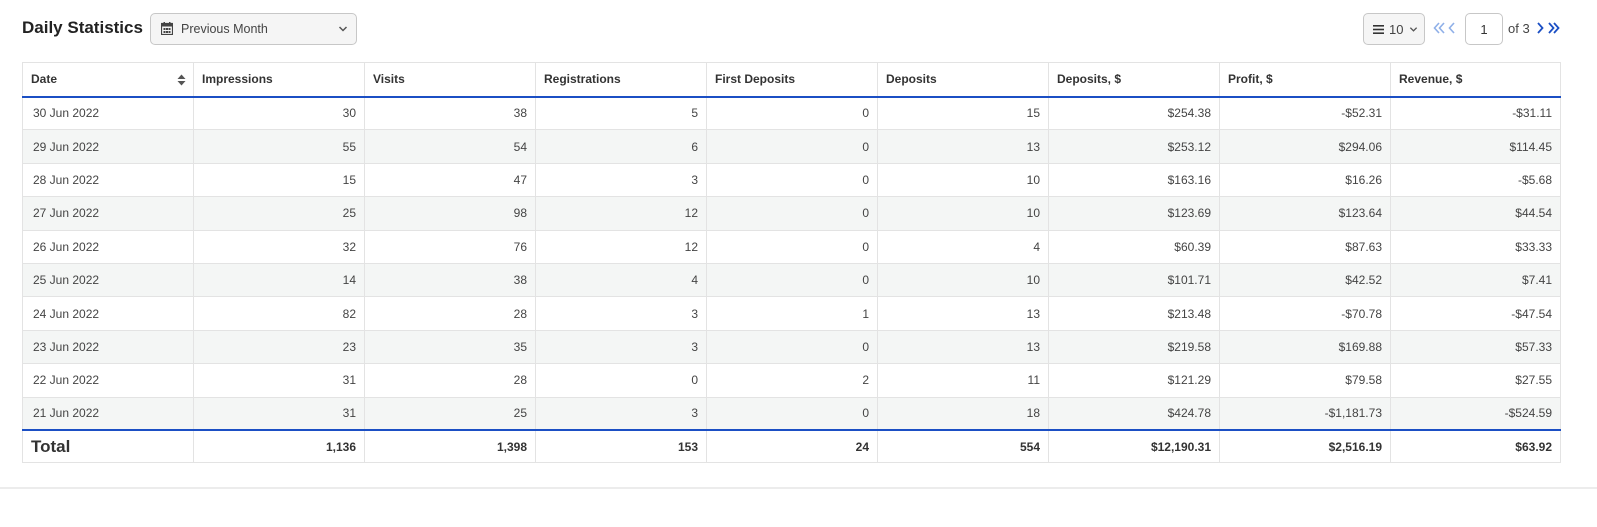 Image resolution: width=1597 pixels, height=527 pixels. Describe the element at coordinates (798, 488) in the screenshot. I see `section-divider` at that location.